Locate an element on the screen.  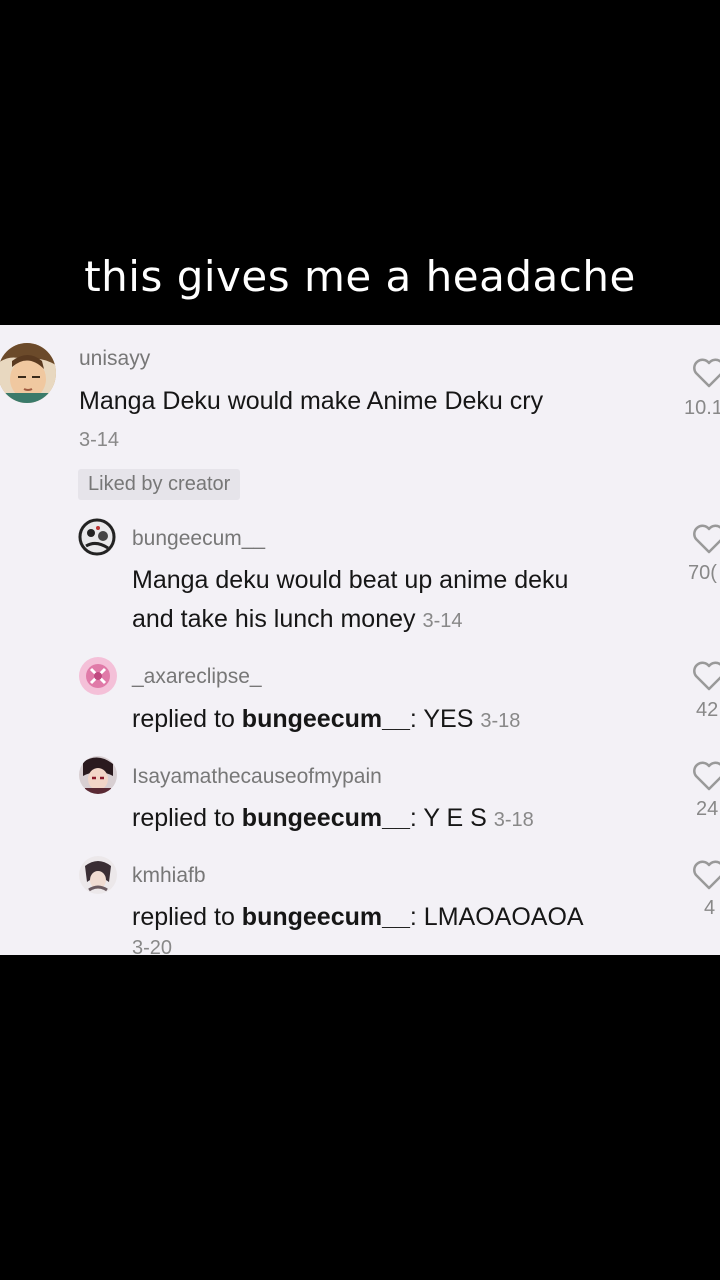
reply-text: and take his lunch money 3-14 is located at coordinates (297, 620).